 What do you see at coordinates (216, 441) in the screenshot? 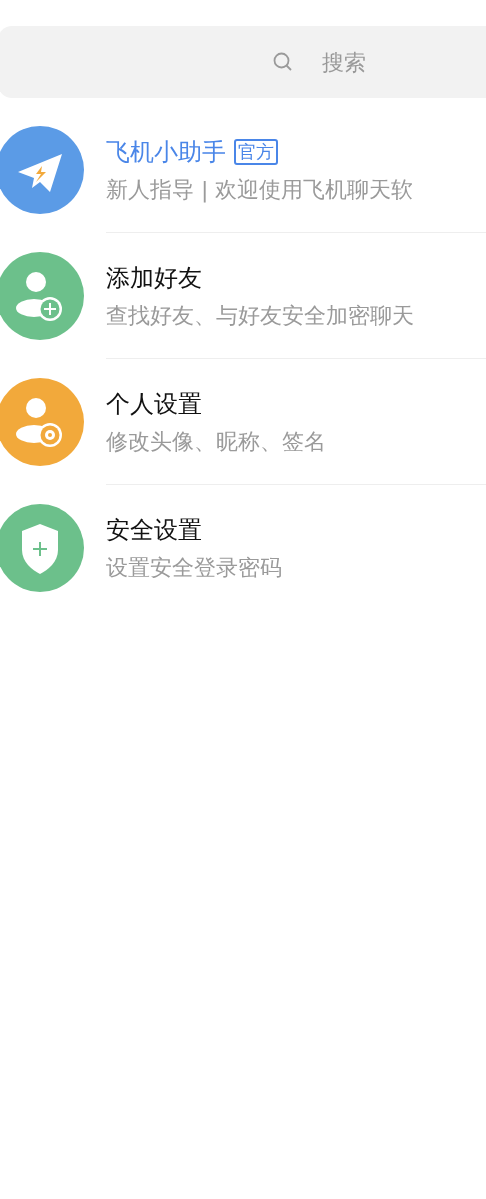
I see `contact-subtitle: 修改头像、昵称、签名` at bounding box center [216, 441].